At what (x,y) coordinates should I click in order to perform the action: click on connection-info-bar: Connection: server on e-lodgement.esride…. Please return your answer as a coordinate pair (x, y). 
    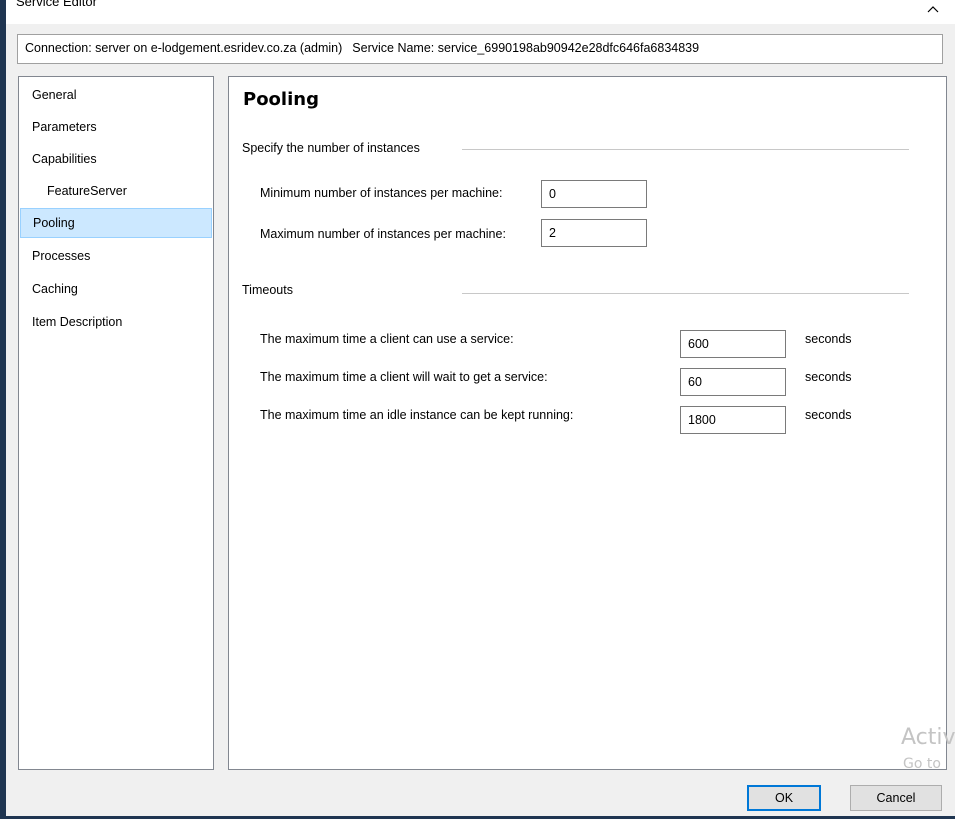
    Looking at the image, I should click on (480, 49).